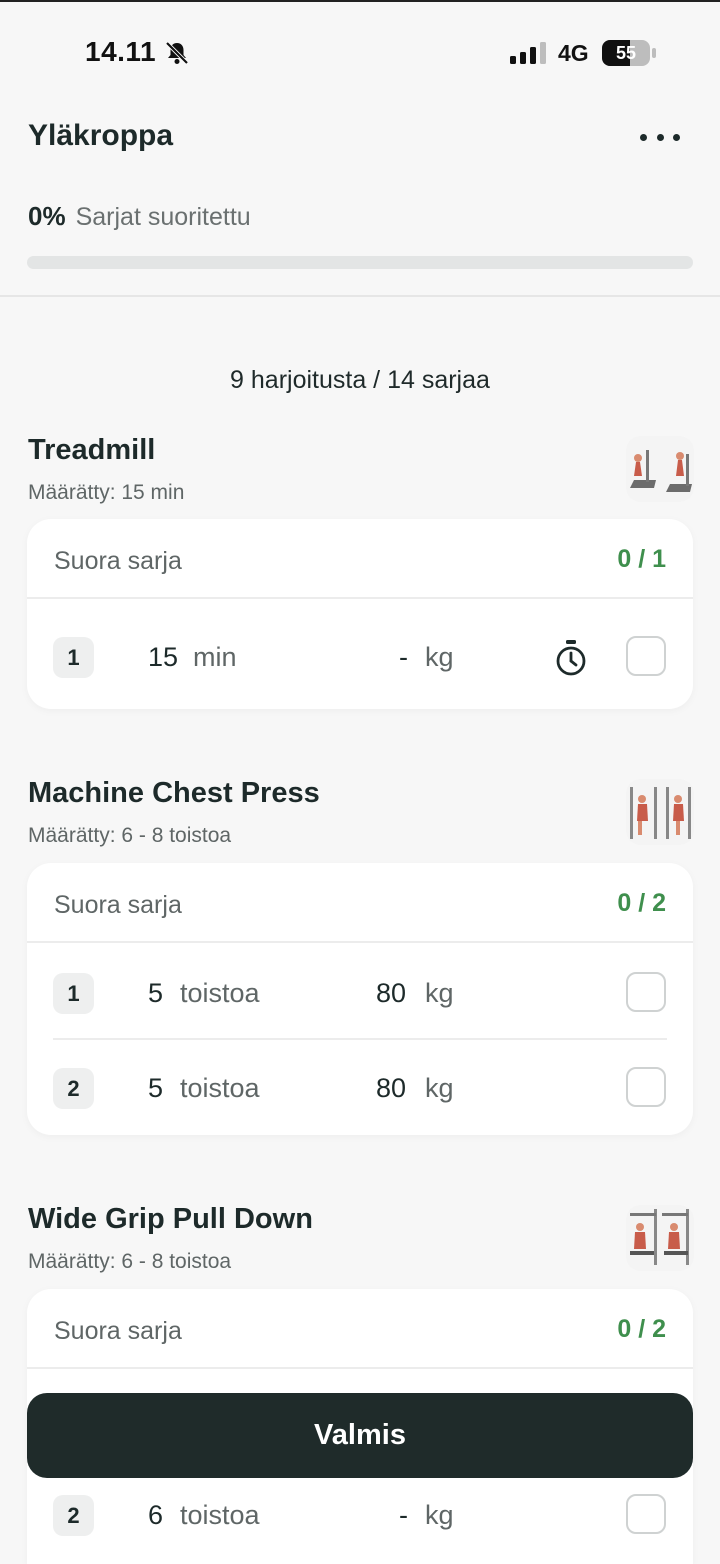  I want to click on more-horizontal-icon, so click(660, 137).